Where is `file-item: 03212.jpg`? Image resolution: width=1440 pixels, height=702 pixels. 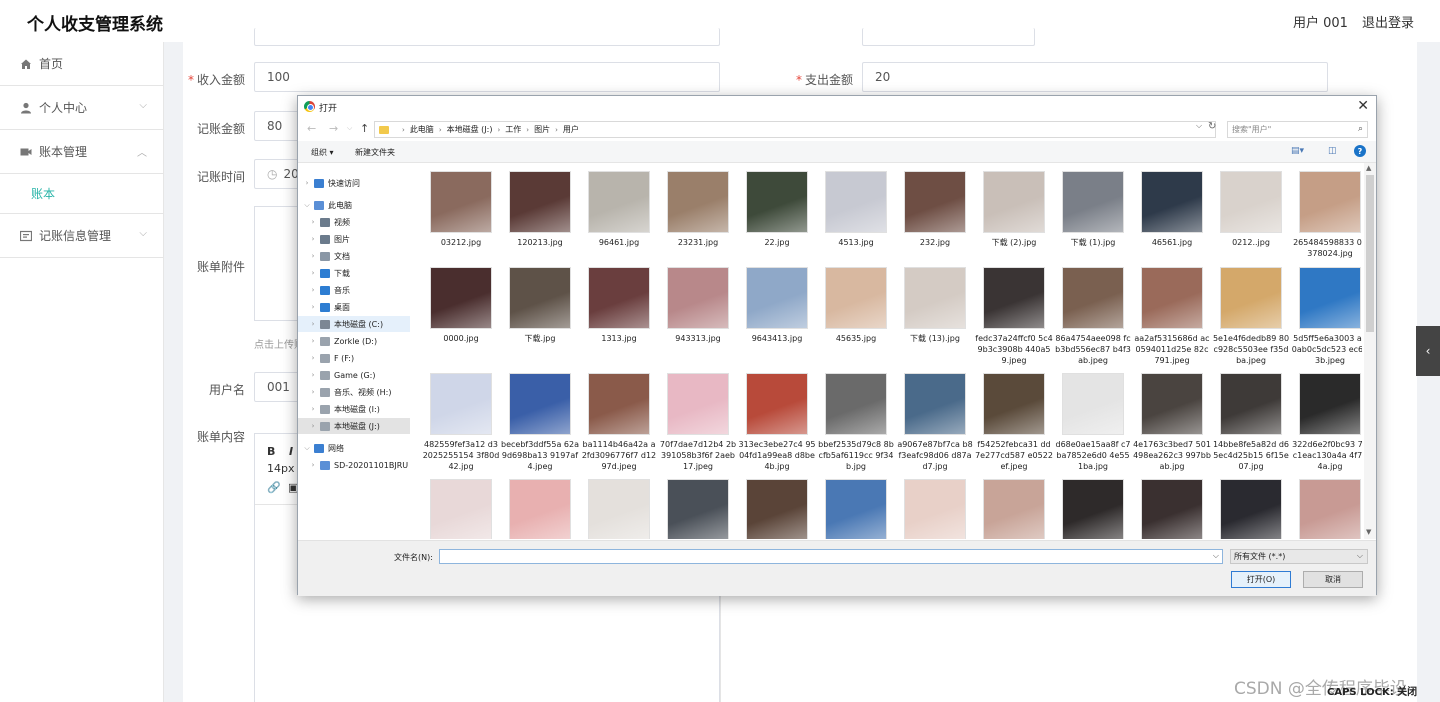
file-item: 03212.jpg is located at coordinates (461, 209).